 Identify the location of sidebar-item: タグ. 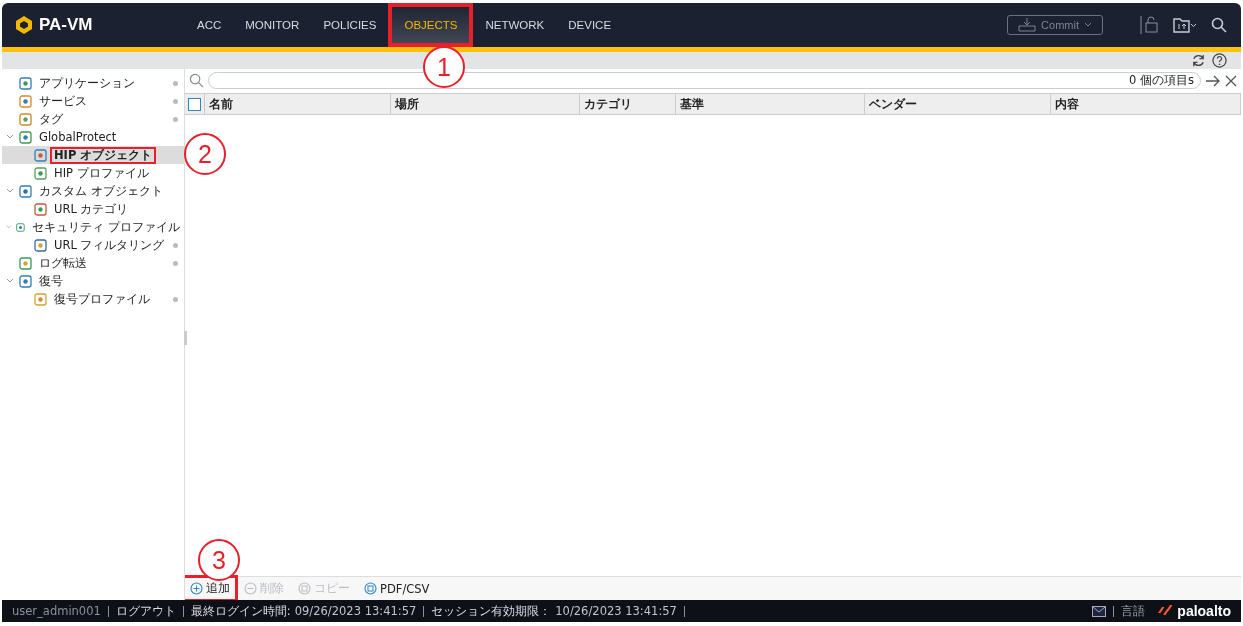
(93, 119).